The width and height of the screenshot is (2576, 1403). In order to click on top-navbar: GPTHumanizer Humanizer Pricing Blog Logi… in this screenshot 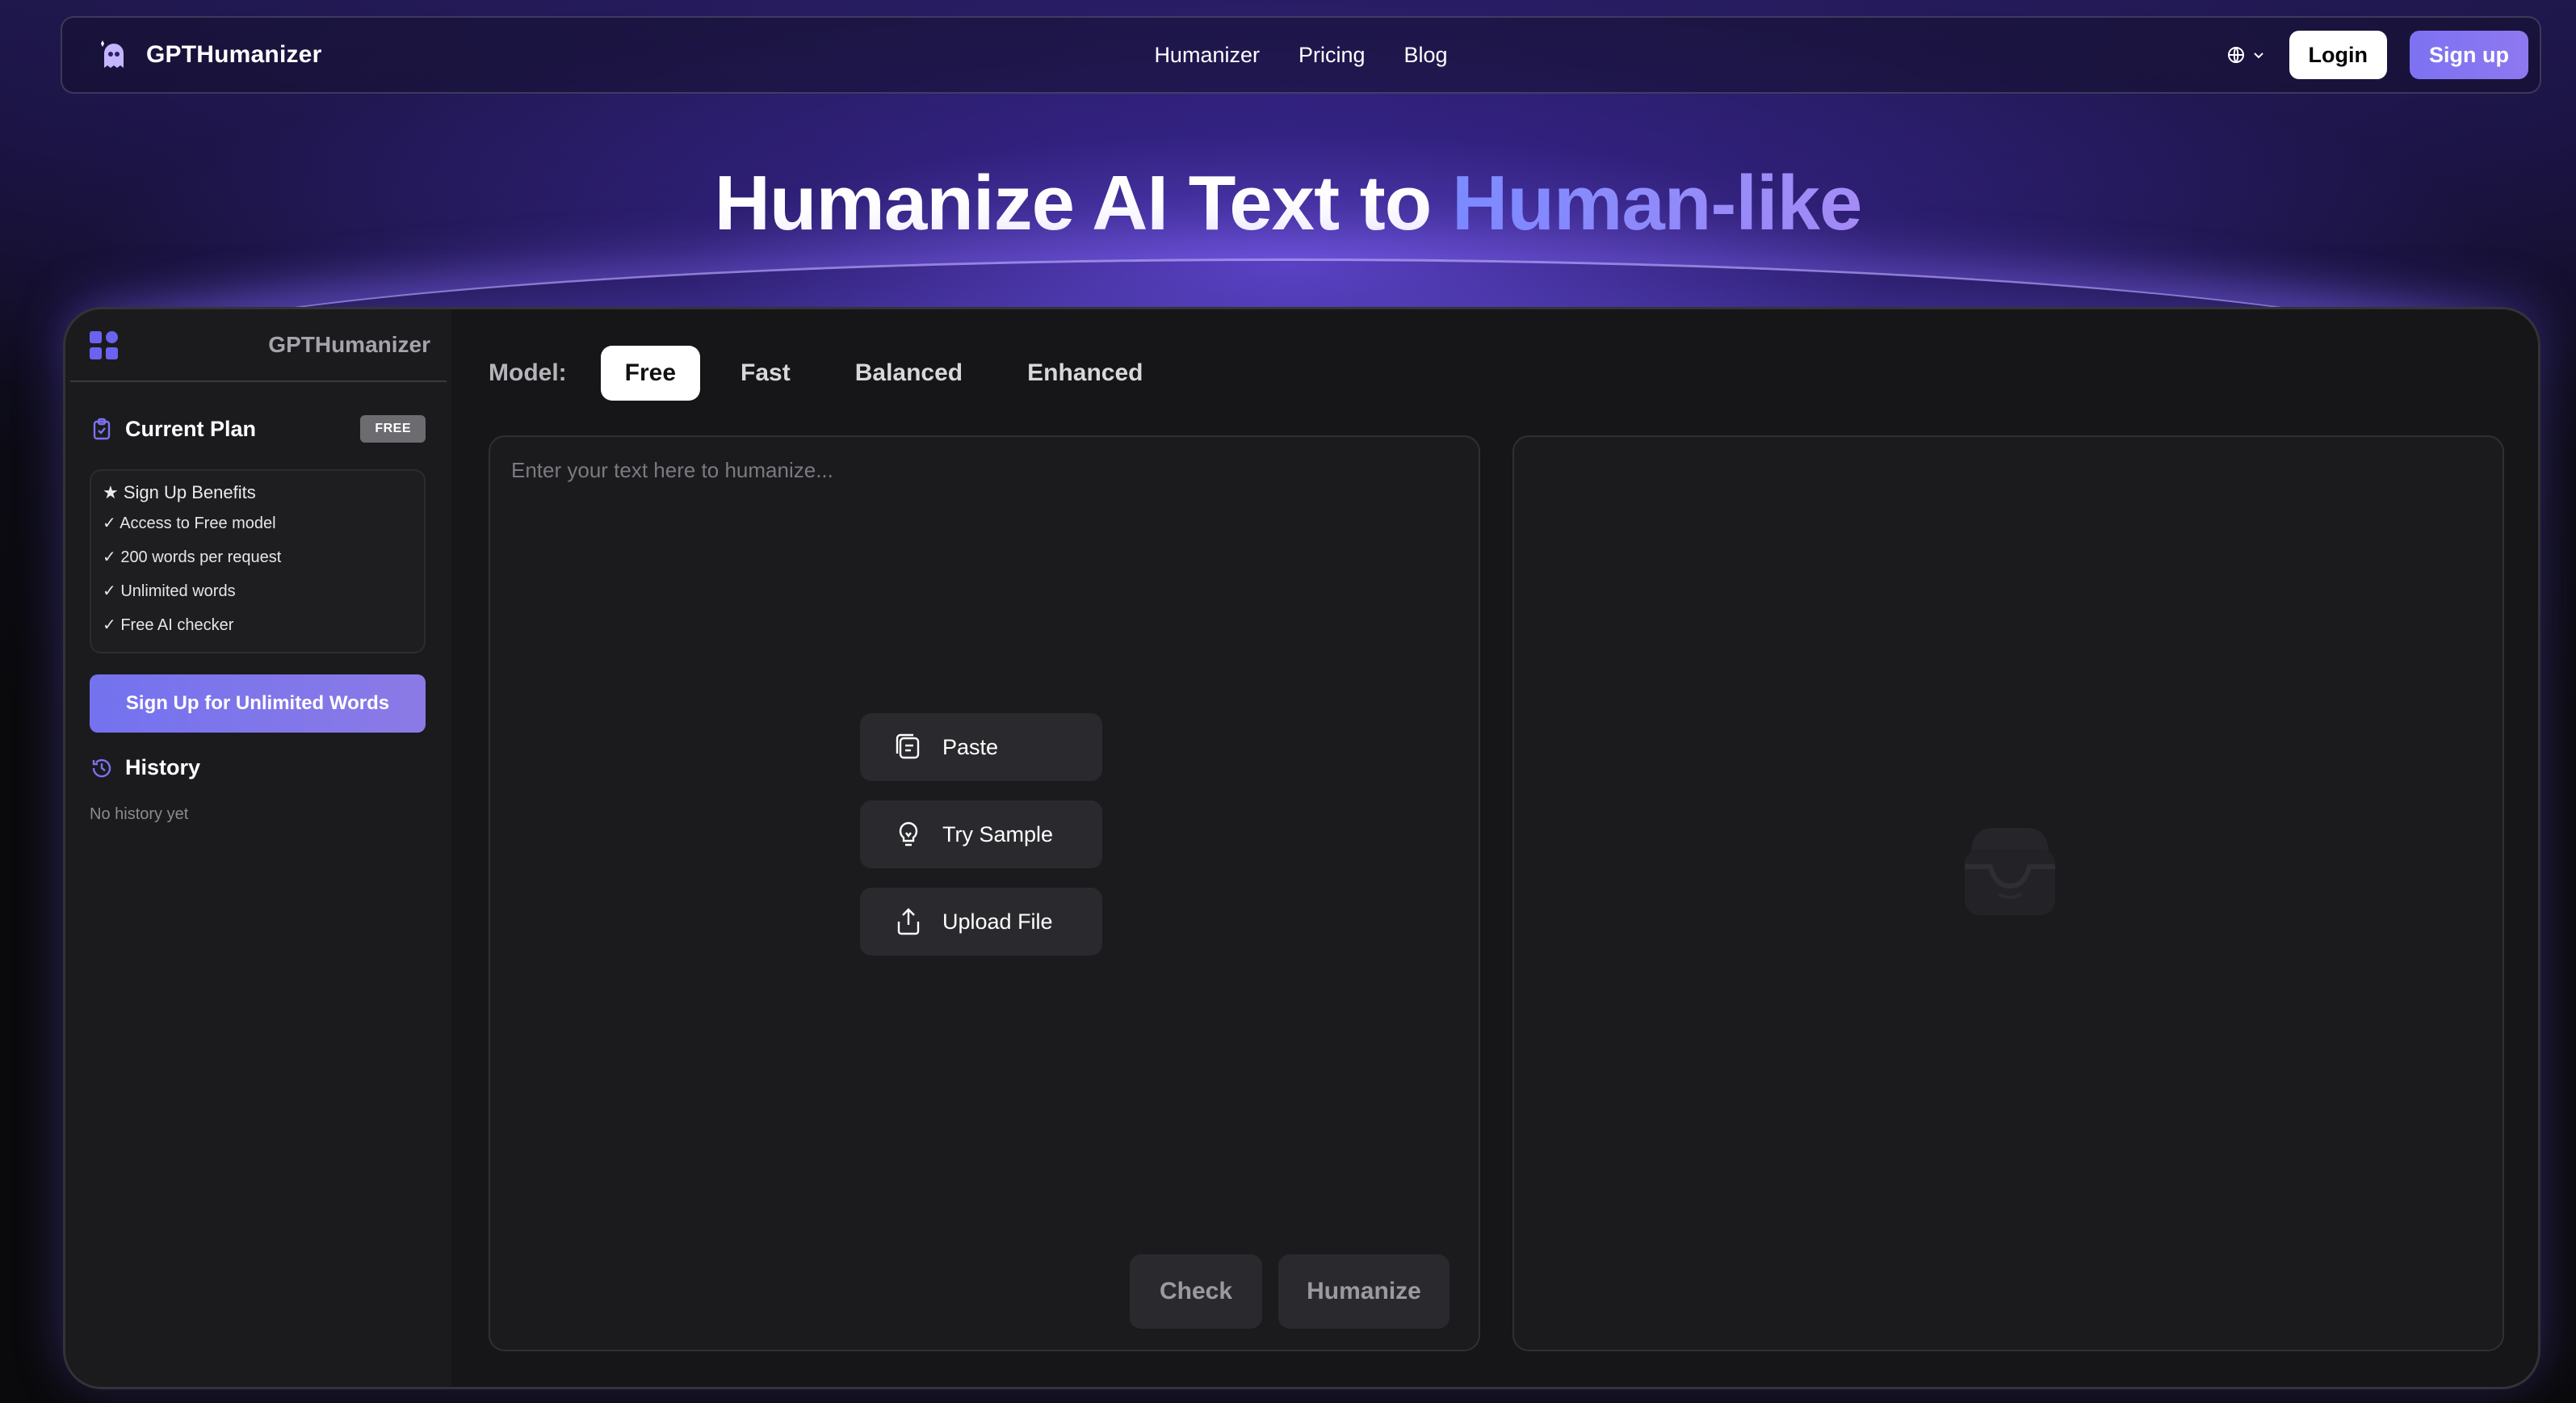, I will do `click(1301, 55)`.